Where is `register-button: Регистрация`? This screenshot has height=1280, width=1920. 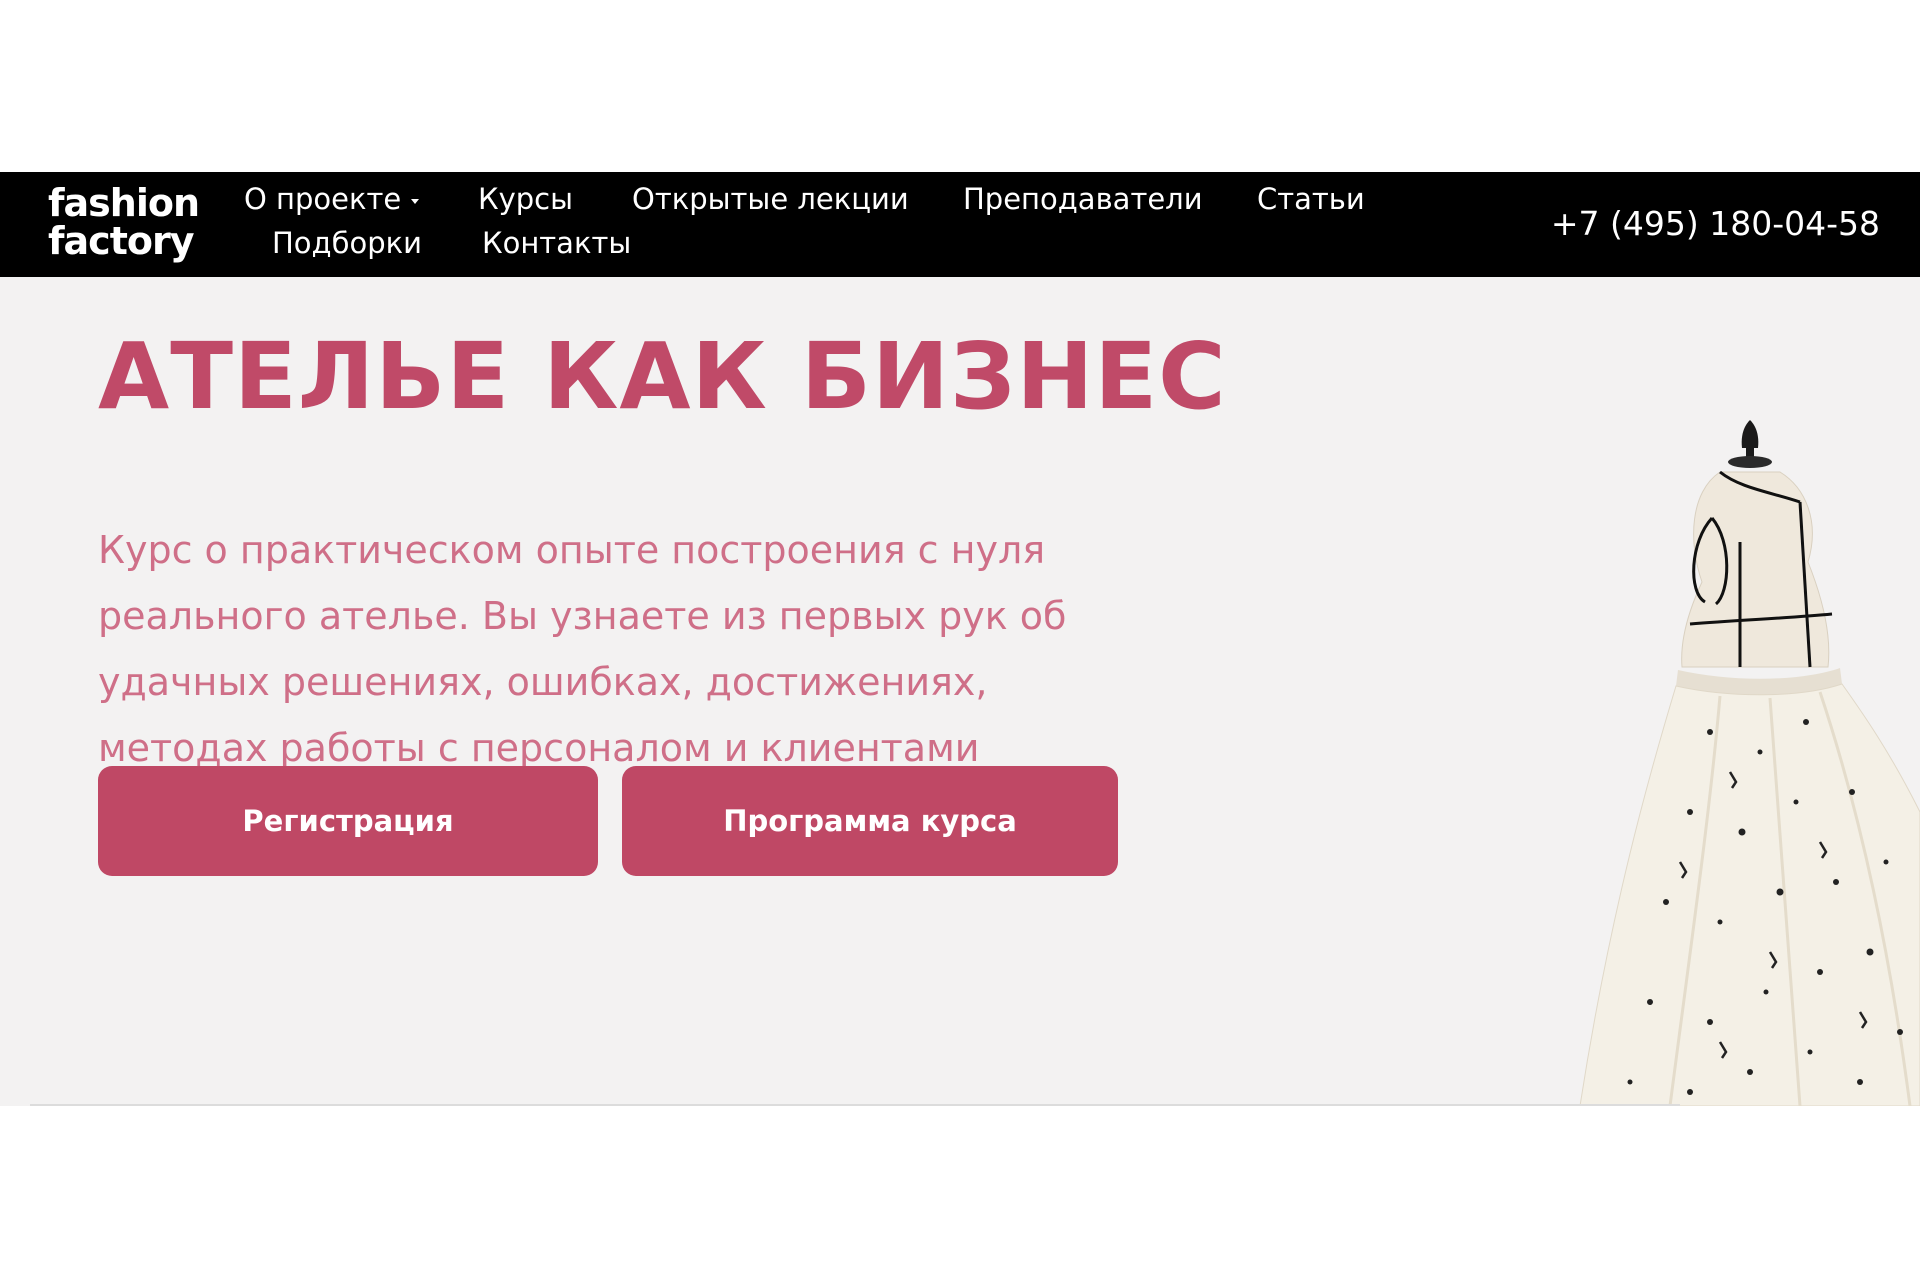
register-button: Регистрация is located at coordinates (348, 821).